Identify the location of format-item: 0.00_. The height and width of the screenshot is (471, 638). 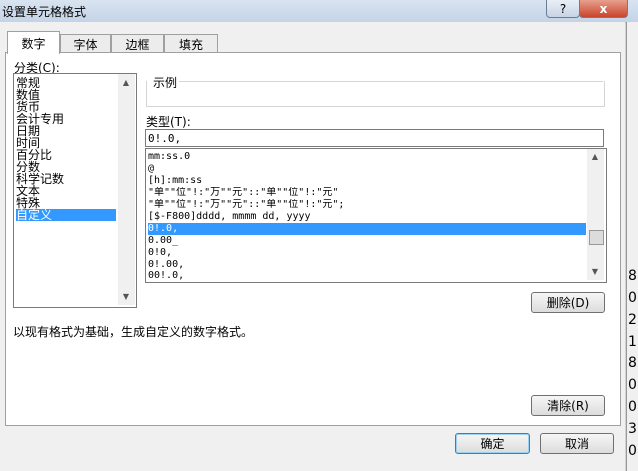
(367, 241).